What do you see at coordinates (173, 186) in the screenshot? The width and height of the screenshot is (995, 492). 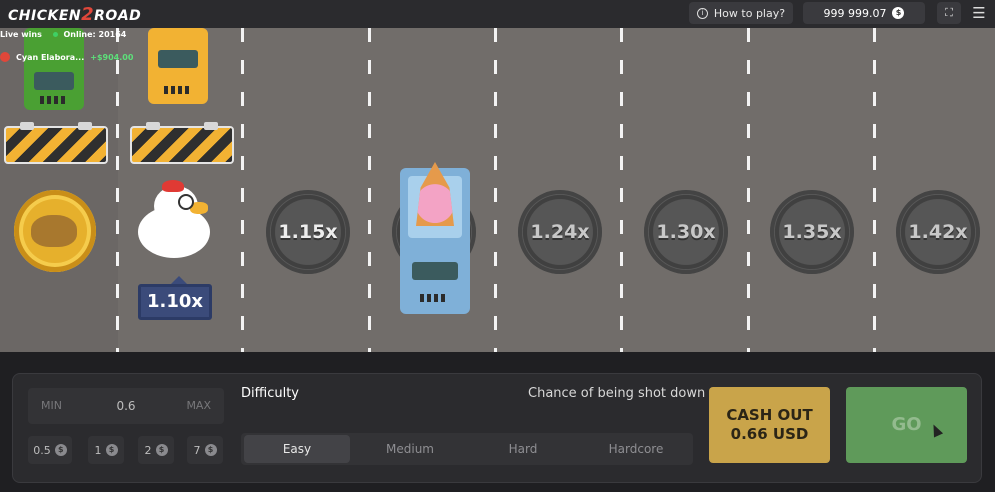 I see `chicken-comb` at bounding box center [173, 186].